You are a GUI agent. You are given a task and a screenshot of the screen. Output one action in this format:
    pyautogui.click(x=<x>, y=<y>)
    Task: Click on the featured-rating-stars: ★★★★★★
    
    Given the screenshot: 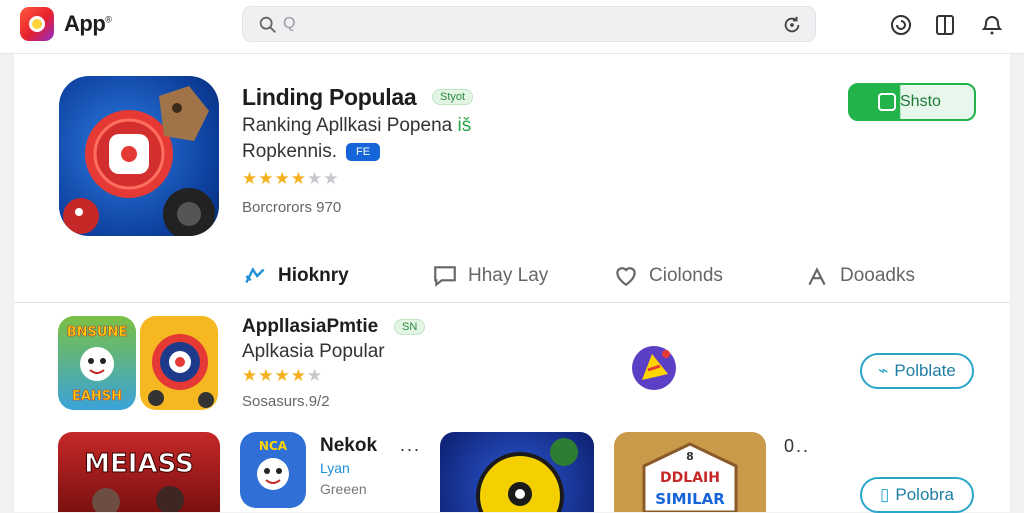 What is the action you would take?
    pyautogui.click(x=291, y=178)
    